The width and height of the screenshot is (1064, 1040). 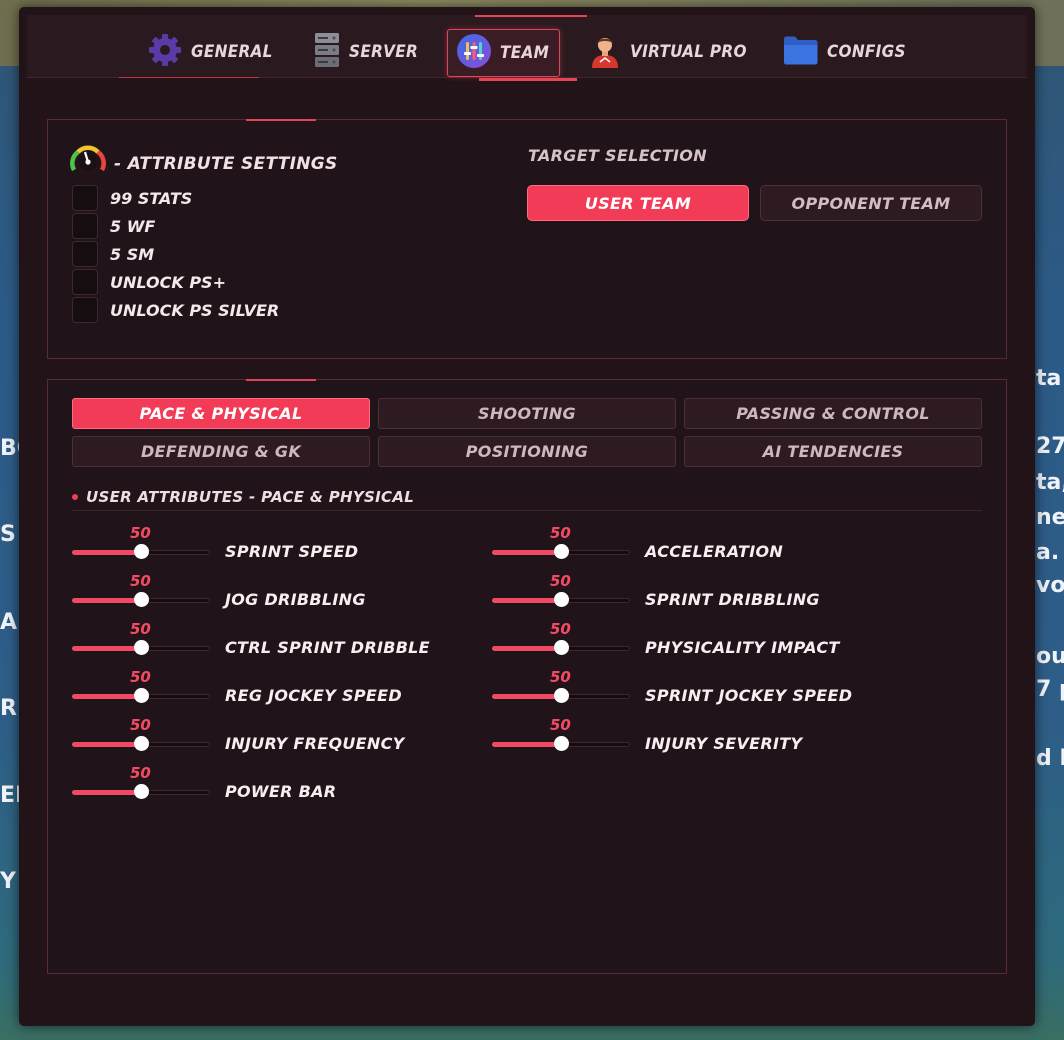 I want to click on background-text: 7 p, so click(x=1050, y=689).